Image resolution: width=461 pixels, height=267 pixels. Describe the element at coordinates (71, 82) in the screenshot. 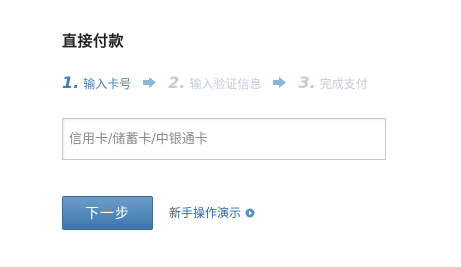

I see `step-1-number: 1.` at that location.